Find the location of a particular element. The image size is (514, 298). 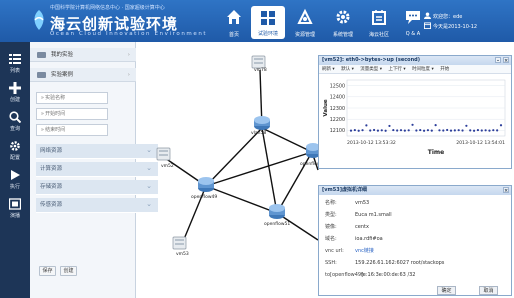

traffic-type-dropdown: 流量类型 ▾ is located at coordinates (371, 69).